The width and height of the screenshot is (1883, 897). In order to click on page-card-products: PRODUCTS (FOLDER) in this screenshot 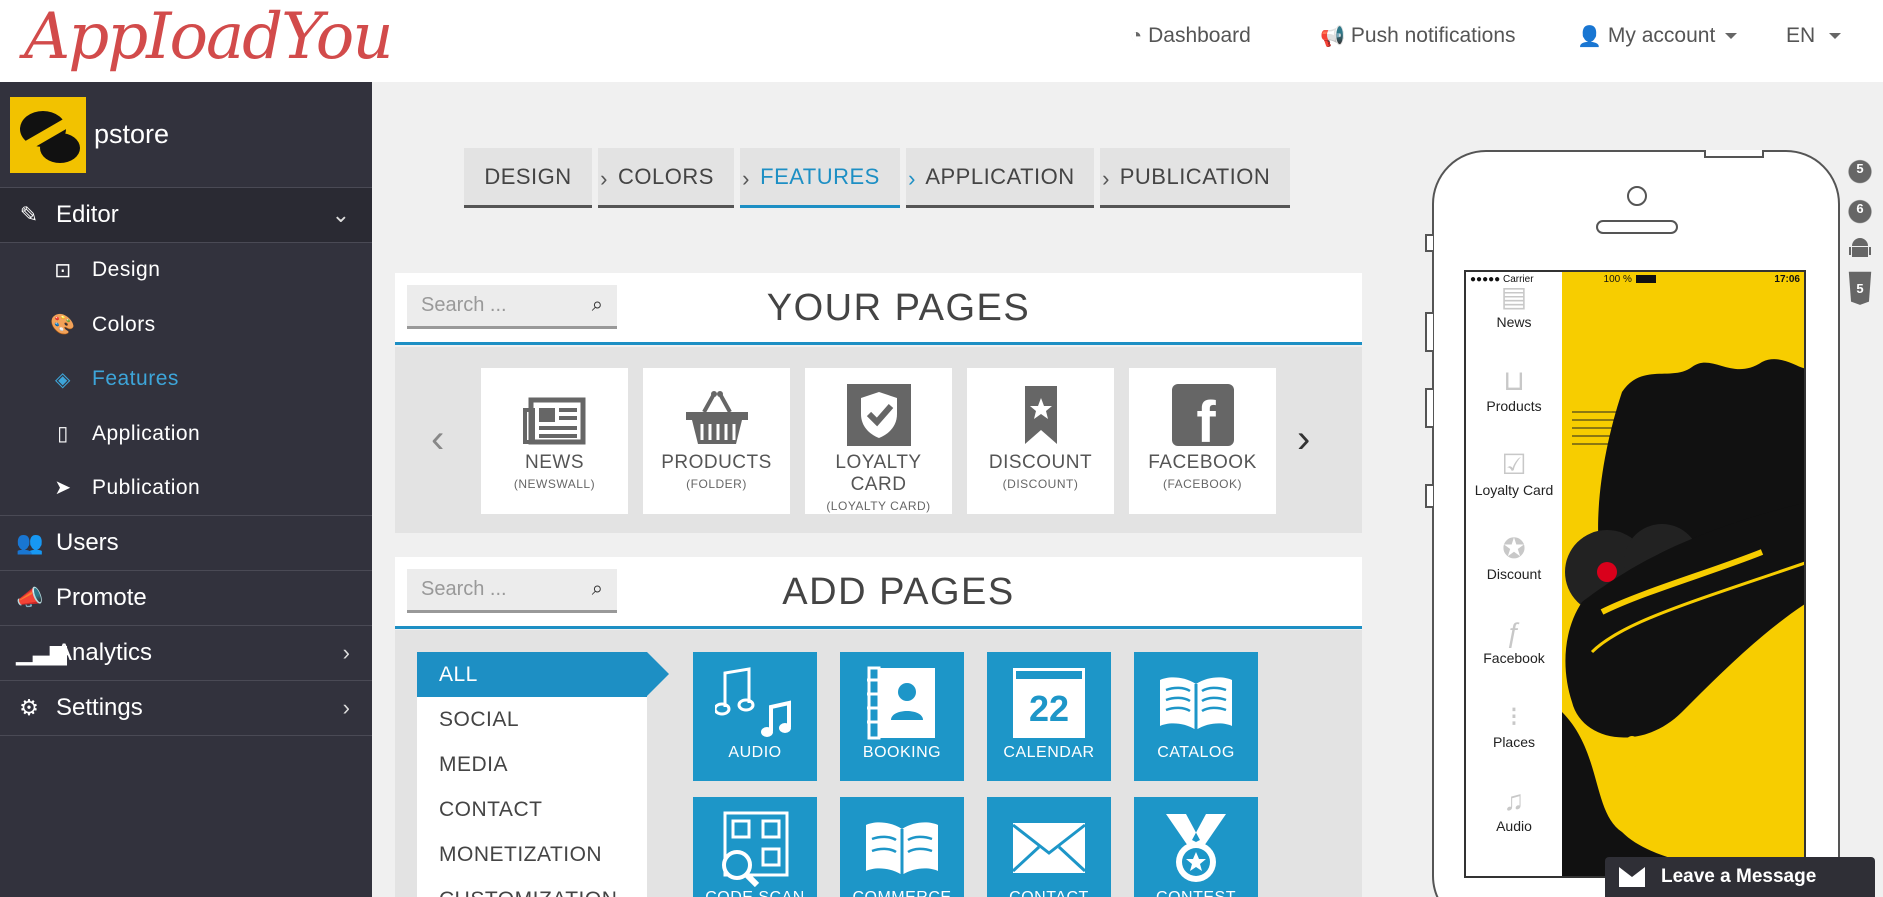, I will do `click(716, 441)`.